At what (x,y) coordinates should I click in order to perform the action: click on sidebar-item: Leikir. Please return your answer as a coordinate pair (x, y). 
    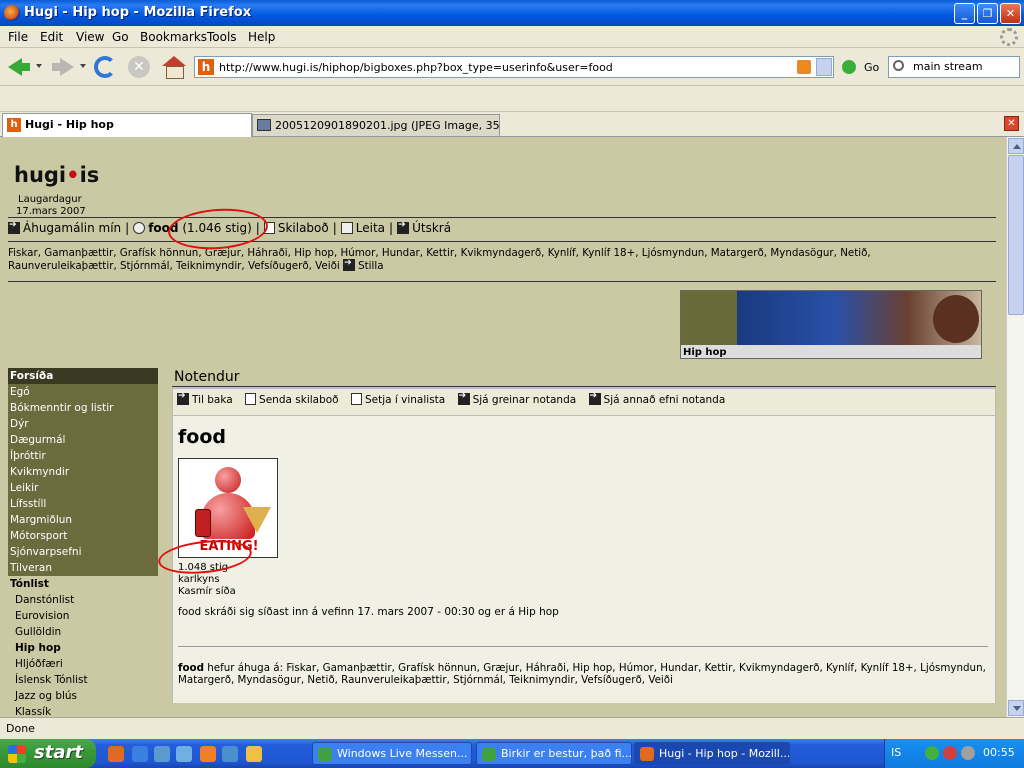
    Looking at the image, I should click on (83, 488).